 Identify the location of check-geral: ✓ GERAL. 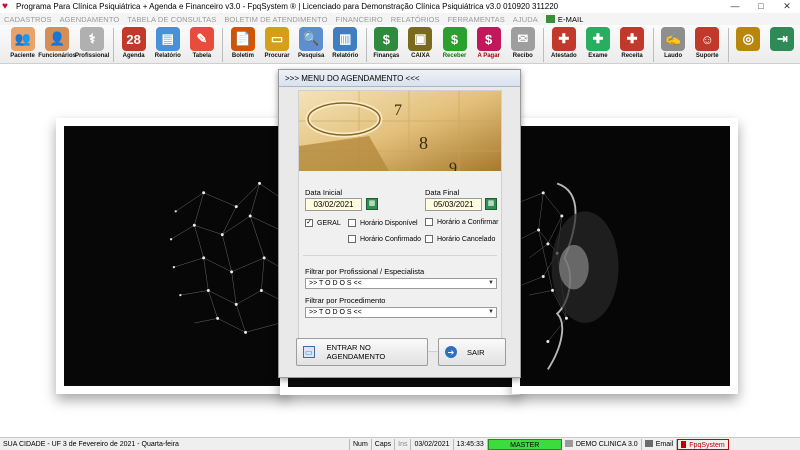
(323, 223).